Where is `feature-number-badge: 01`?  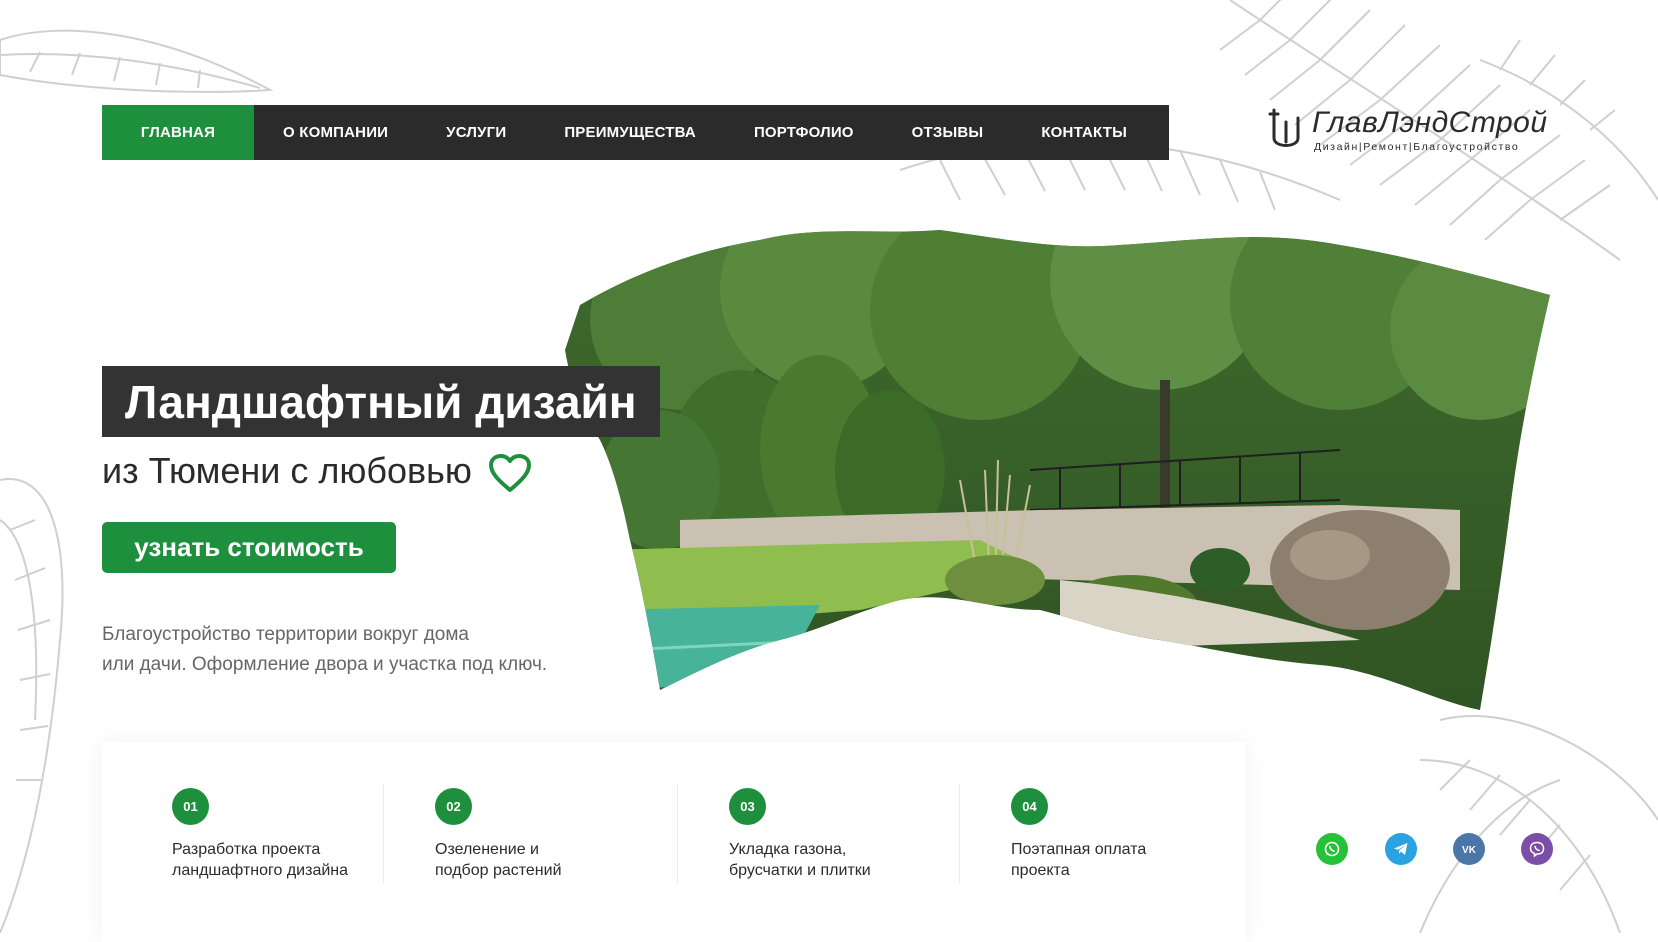 feature-number-badge: 01 is located at coordinates (190, 806).